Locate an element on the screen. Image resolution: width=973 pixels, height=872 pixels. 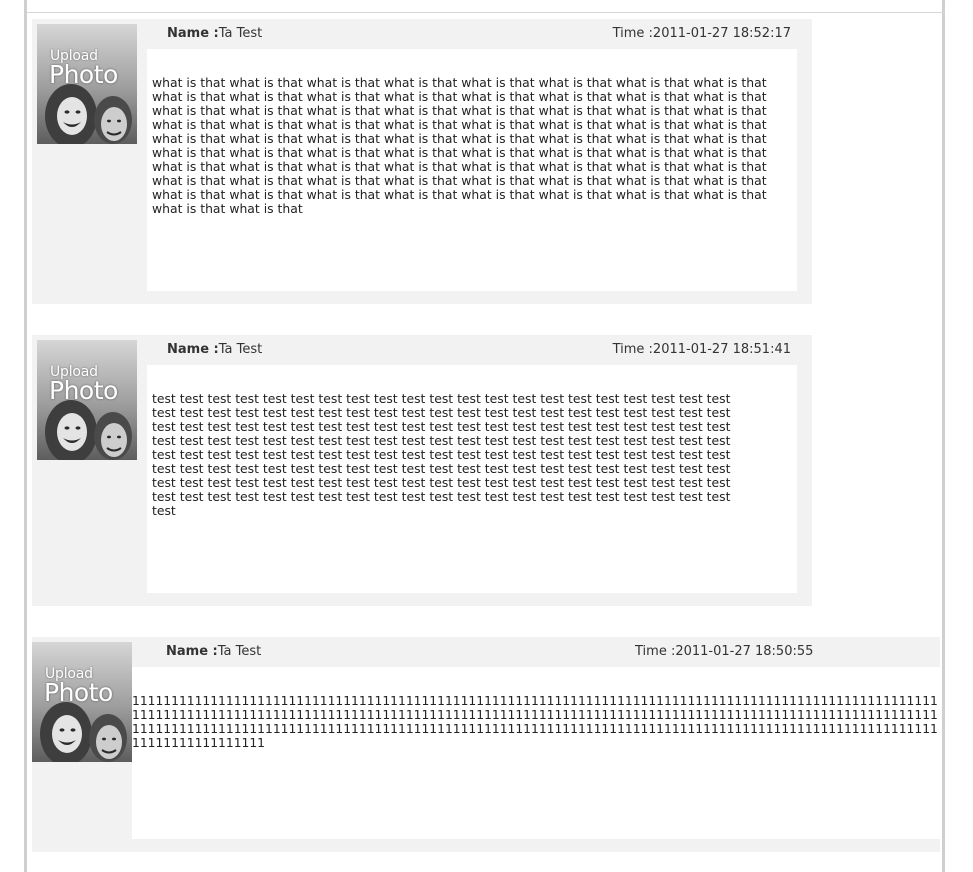
comment-time: Time :2011-01-27 18:50:55 is located at coordinates (724, 652).